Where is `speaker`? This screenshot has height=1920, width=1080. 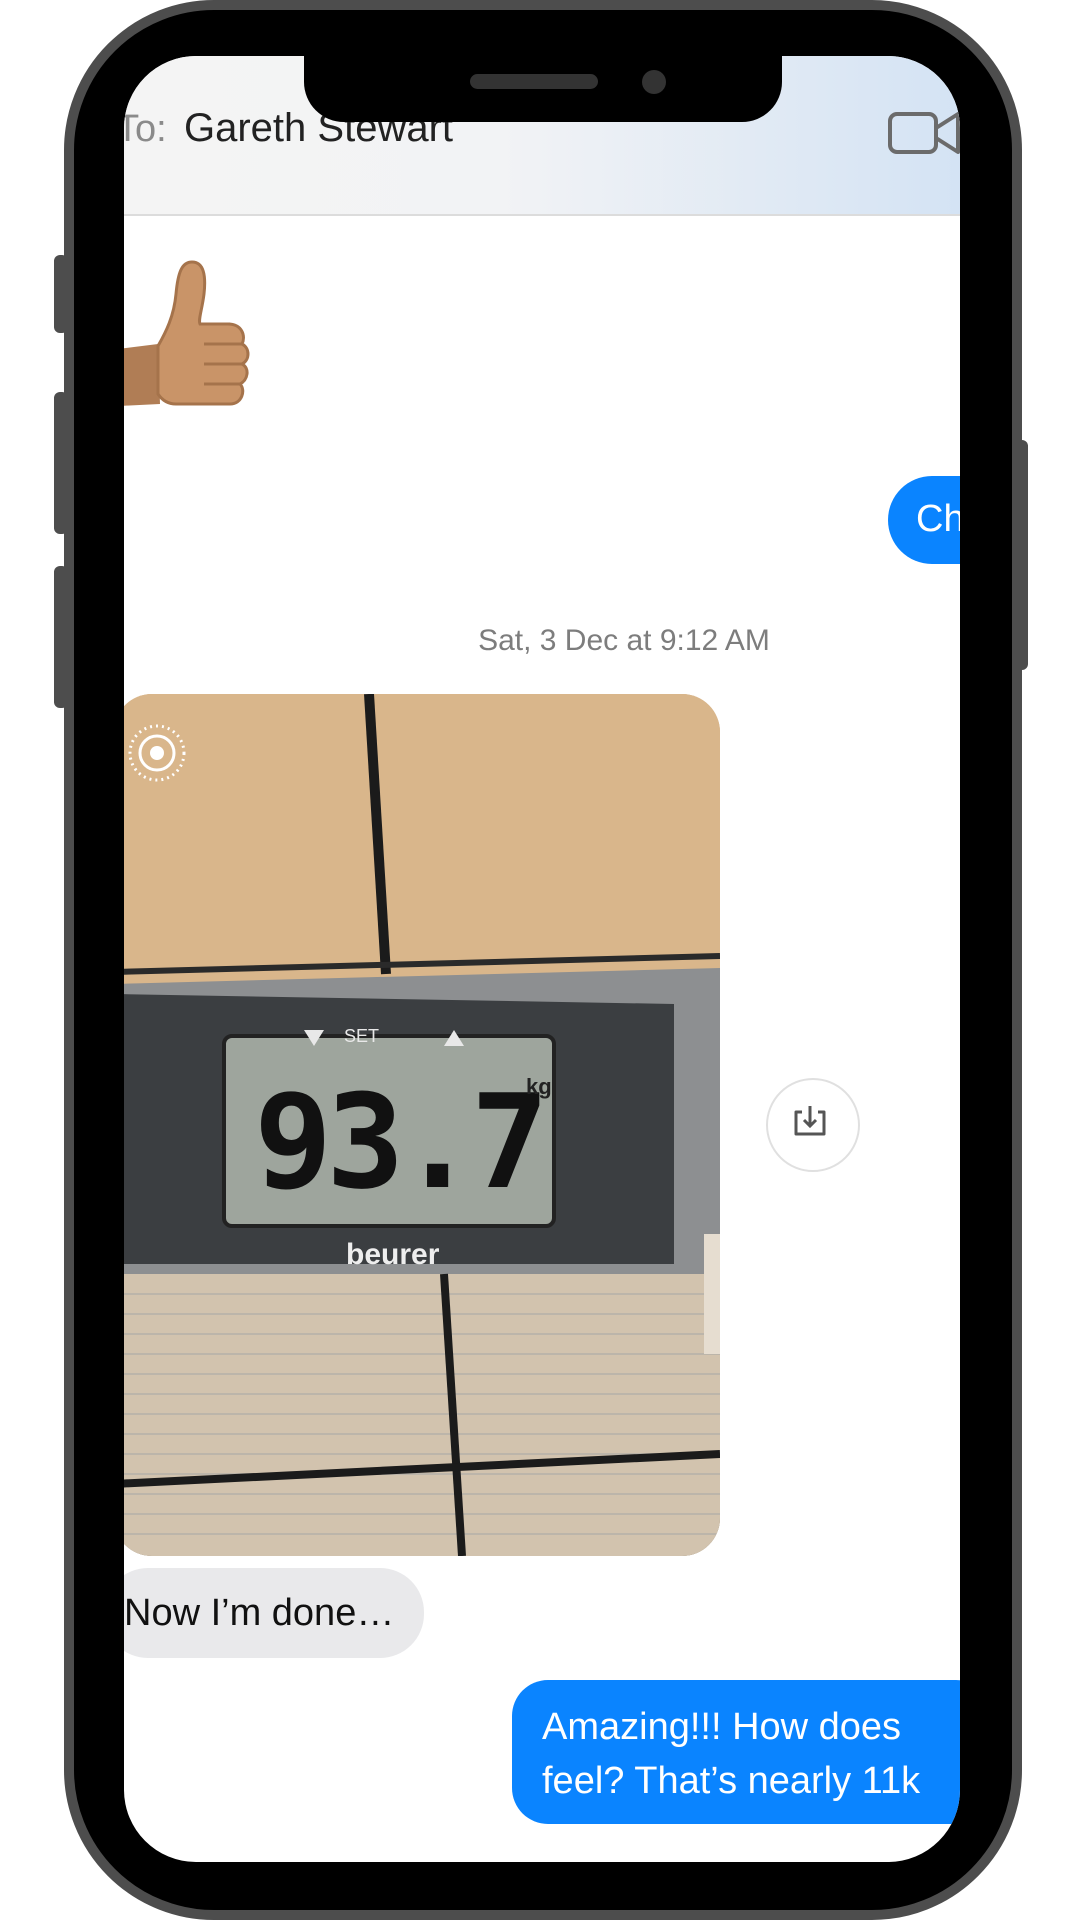
speaker is located at coordinates (534, 81).